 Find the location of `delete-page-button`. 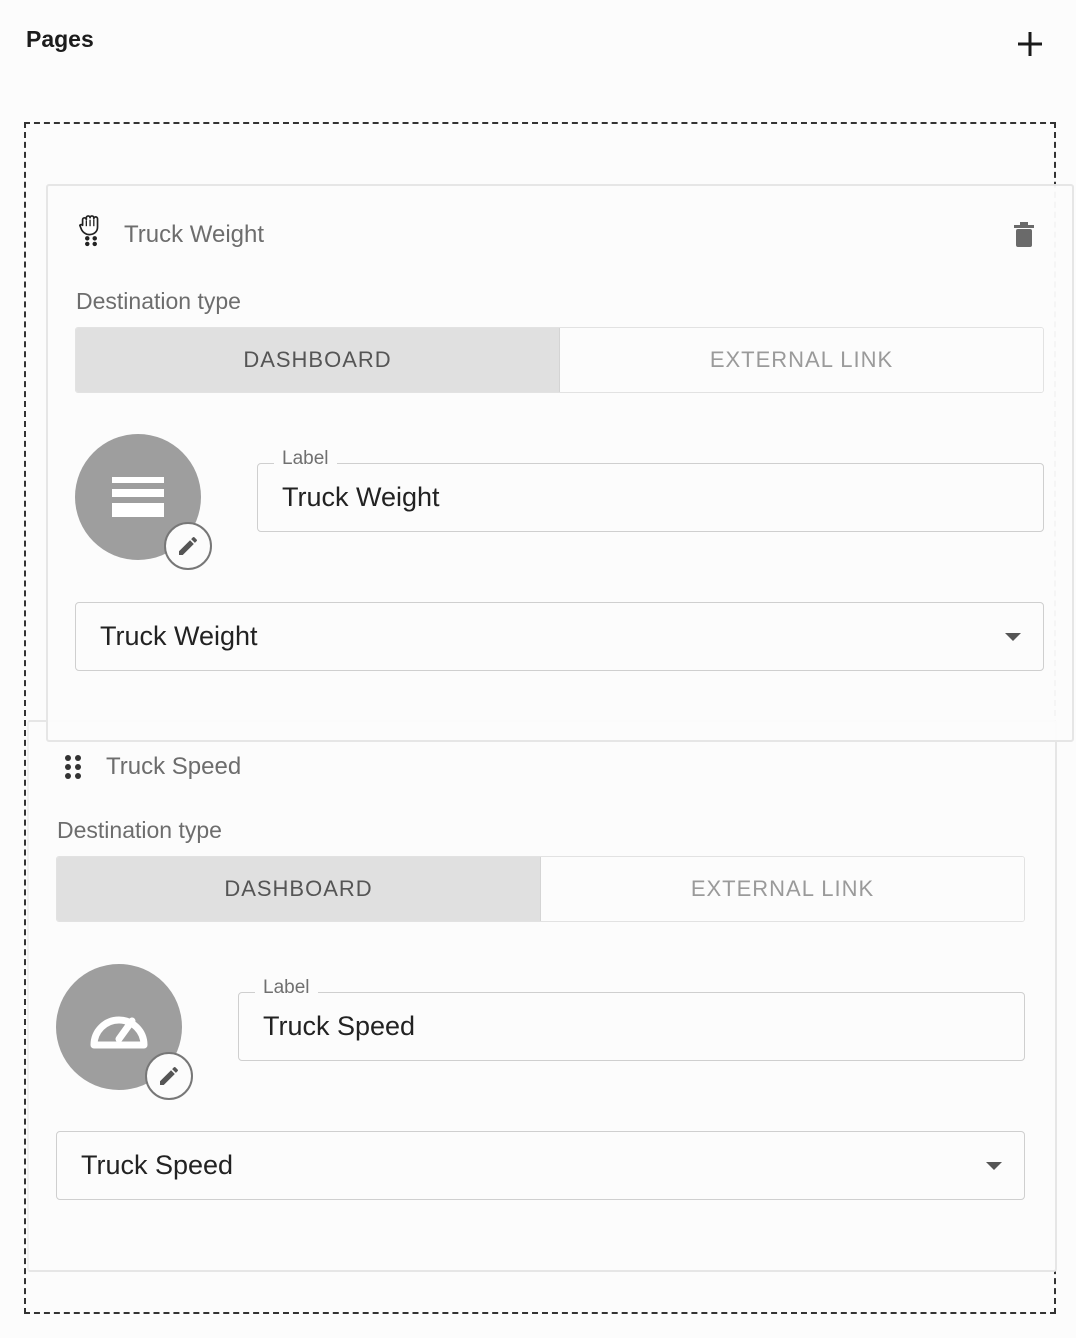

delete-page-button is located at coordinates (1024, 235).